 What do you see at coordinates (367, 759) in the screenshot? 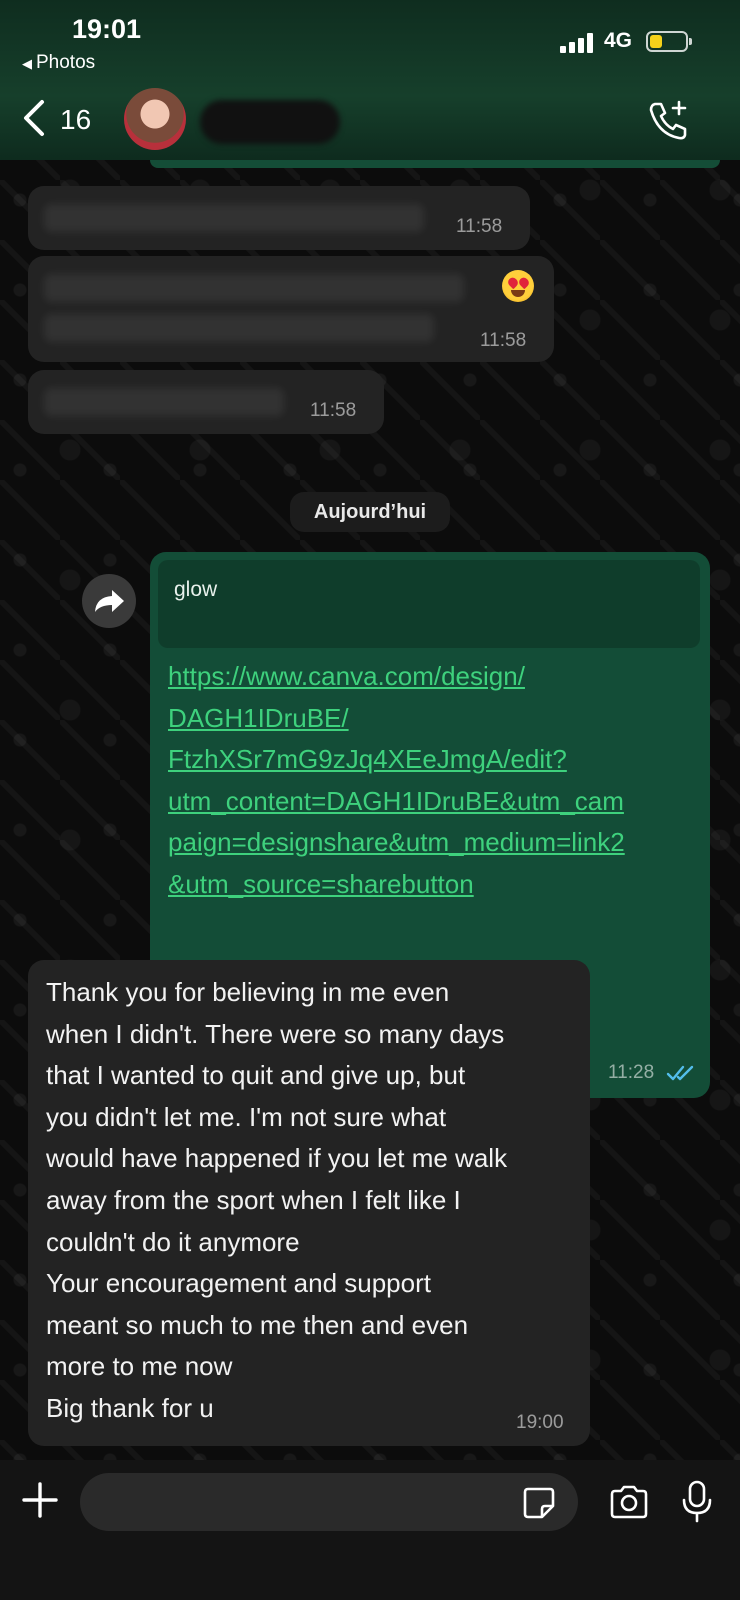
I see `link-line: FtzhXSr7mG9zJq4XEeJmgA/edit?` at bounding box center [367, 759].